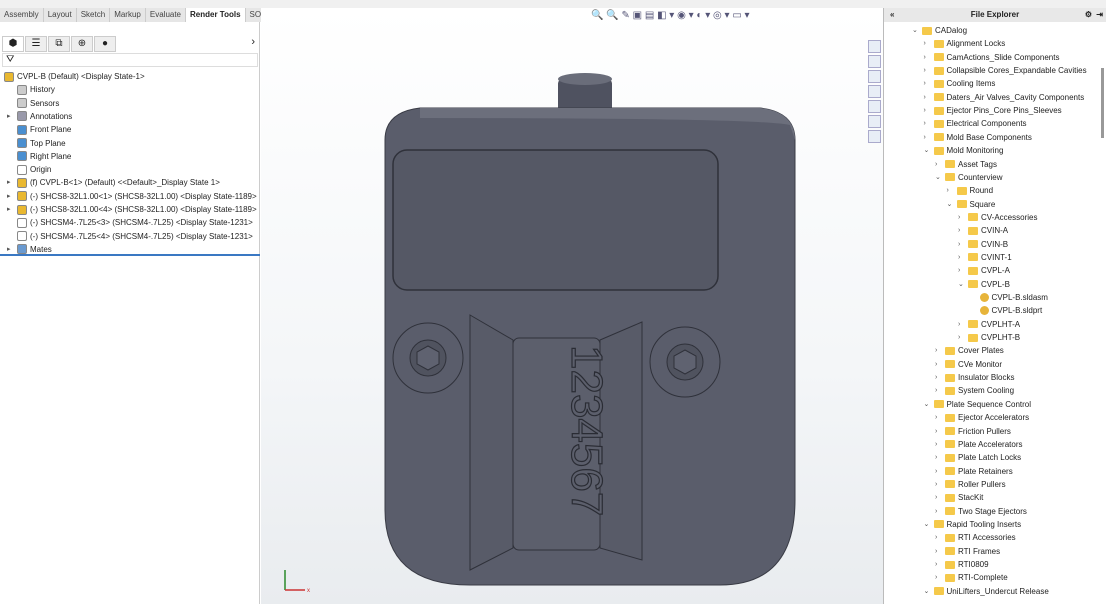 This screenshot has height=604, width=1106. What do you see at coordinates (38, 103) in the screenshot?
I see `tree-item: Sensors` at bounding box center [38, 103].